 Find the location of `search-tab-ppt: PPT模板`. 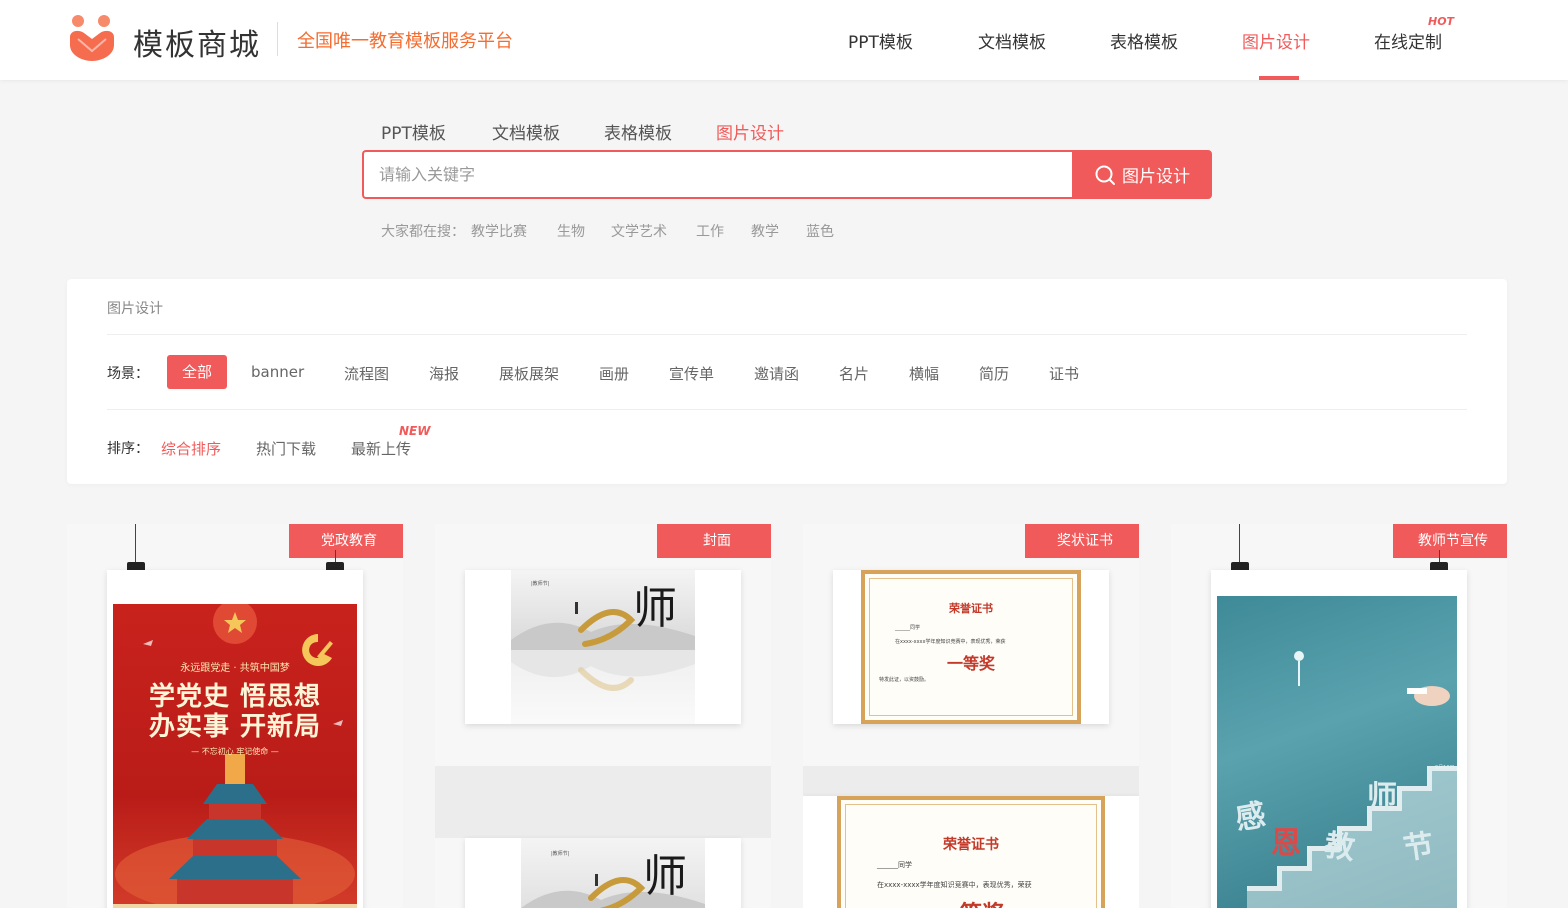

search-tab-ppt: PPT模板 is located at coordinates (413, 131).